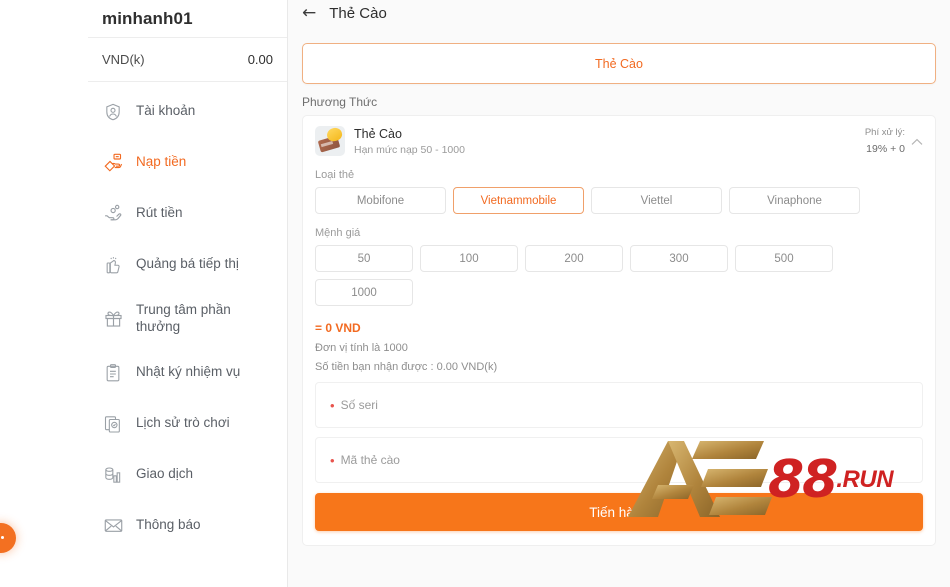  I want to click on sidebar-item-rut-tien: Rút tiền, so click(187, 213).